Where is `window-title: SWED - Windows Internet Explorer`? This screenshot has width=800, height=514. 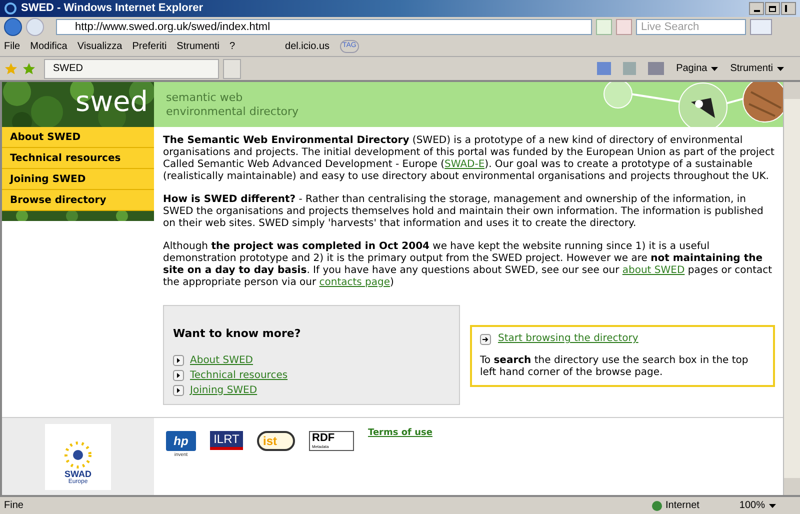 window-title: SWED - Windows Internet Explorer is located at coordinates (112, 8).